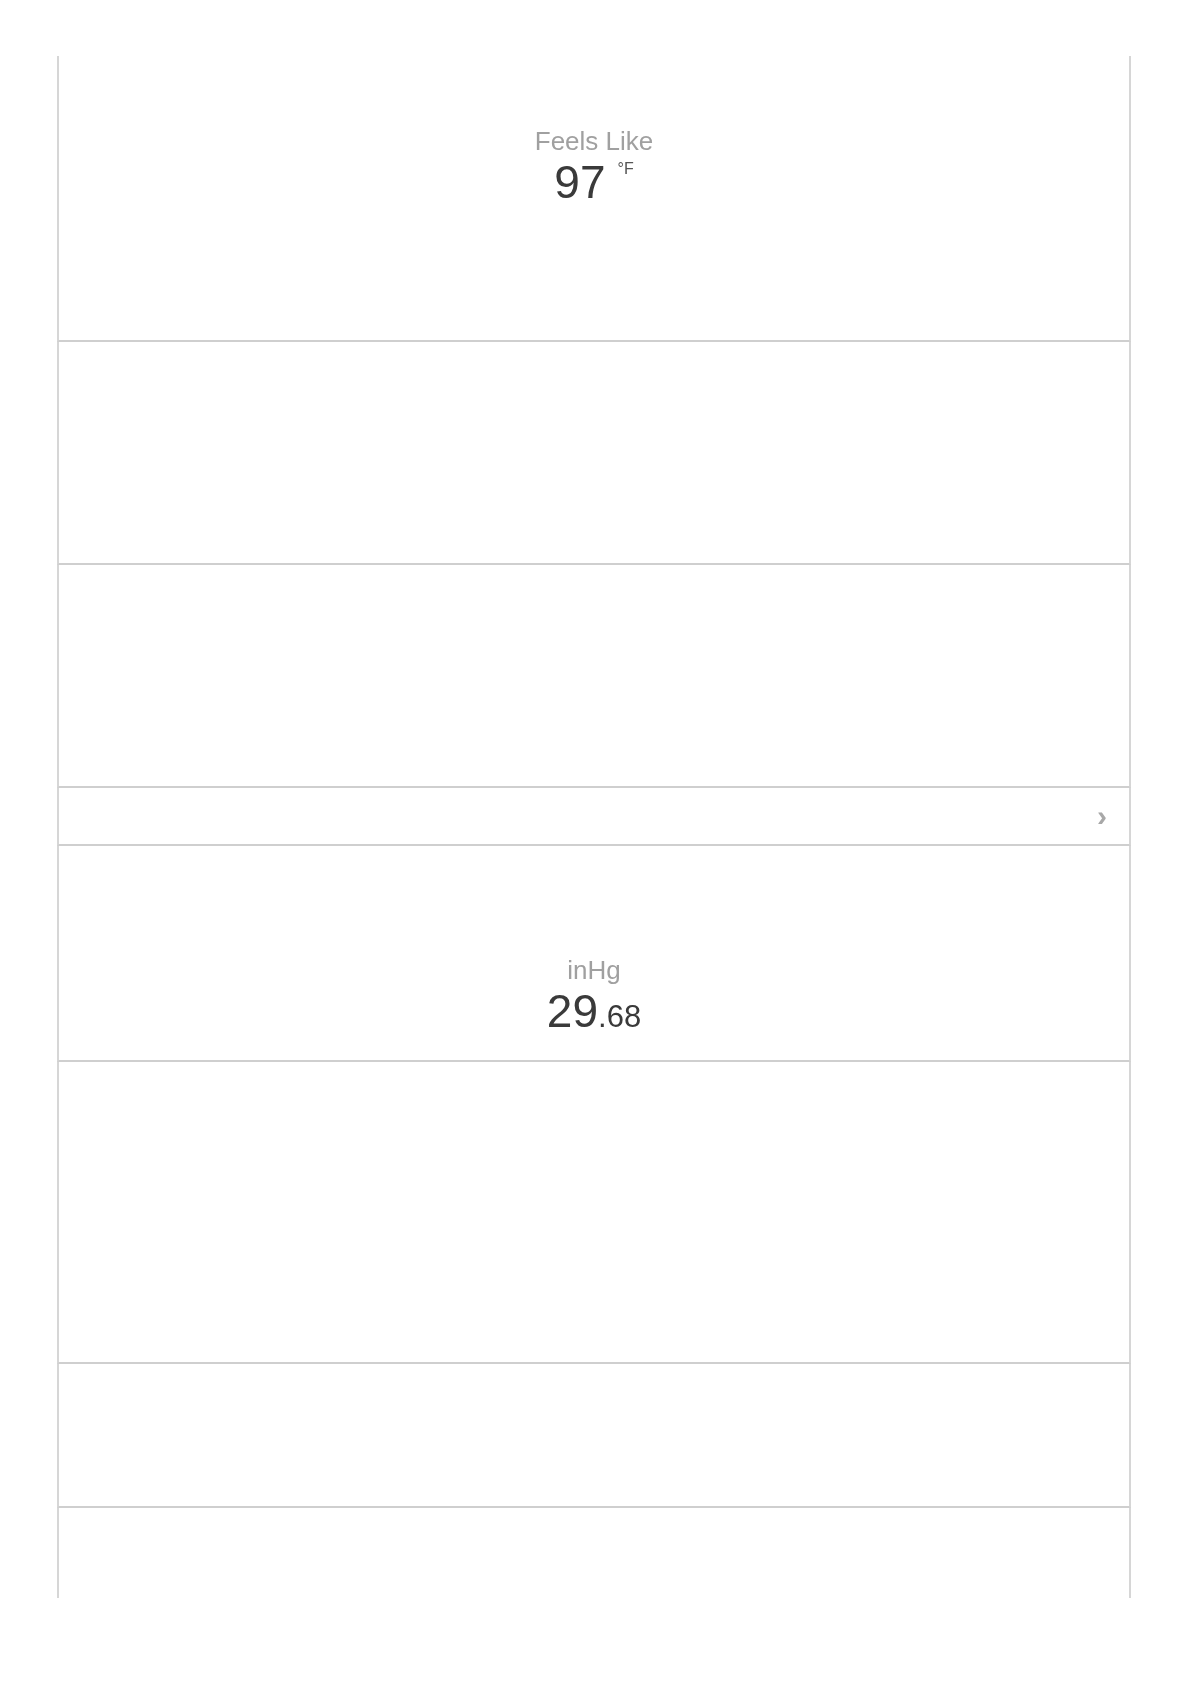 The height and width of the screenshot is (1684, 1190). What do you see at coordinates (1102, 816) in the screenshot?
I see `chevron-right-icon: ›` at bounding box center [1102, 816].